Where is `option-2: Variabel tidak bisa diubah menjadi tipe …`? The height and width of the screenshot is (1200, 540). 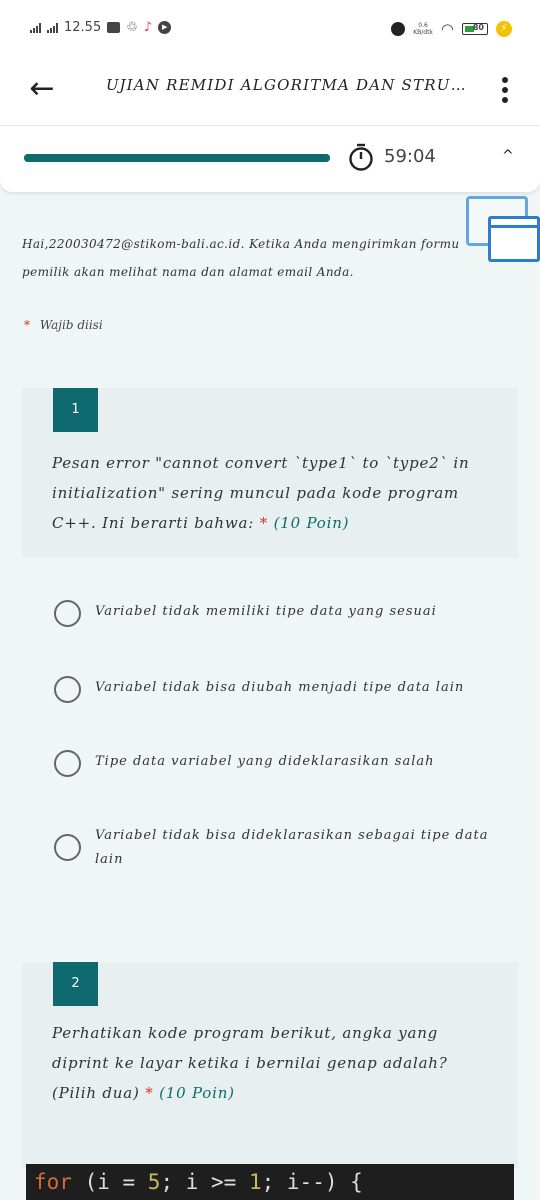 option-2: Variabel tidak bisa diubah menjadi tipe … is located at coordinates (259, 689).